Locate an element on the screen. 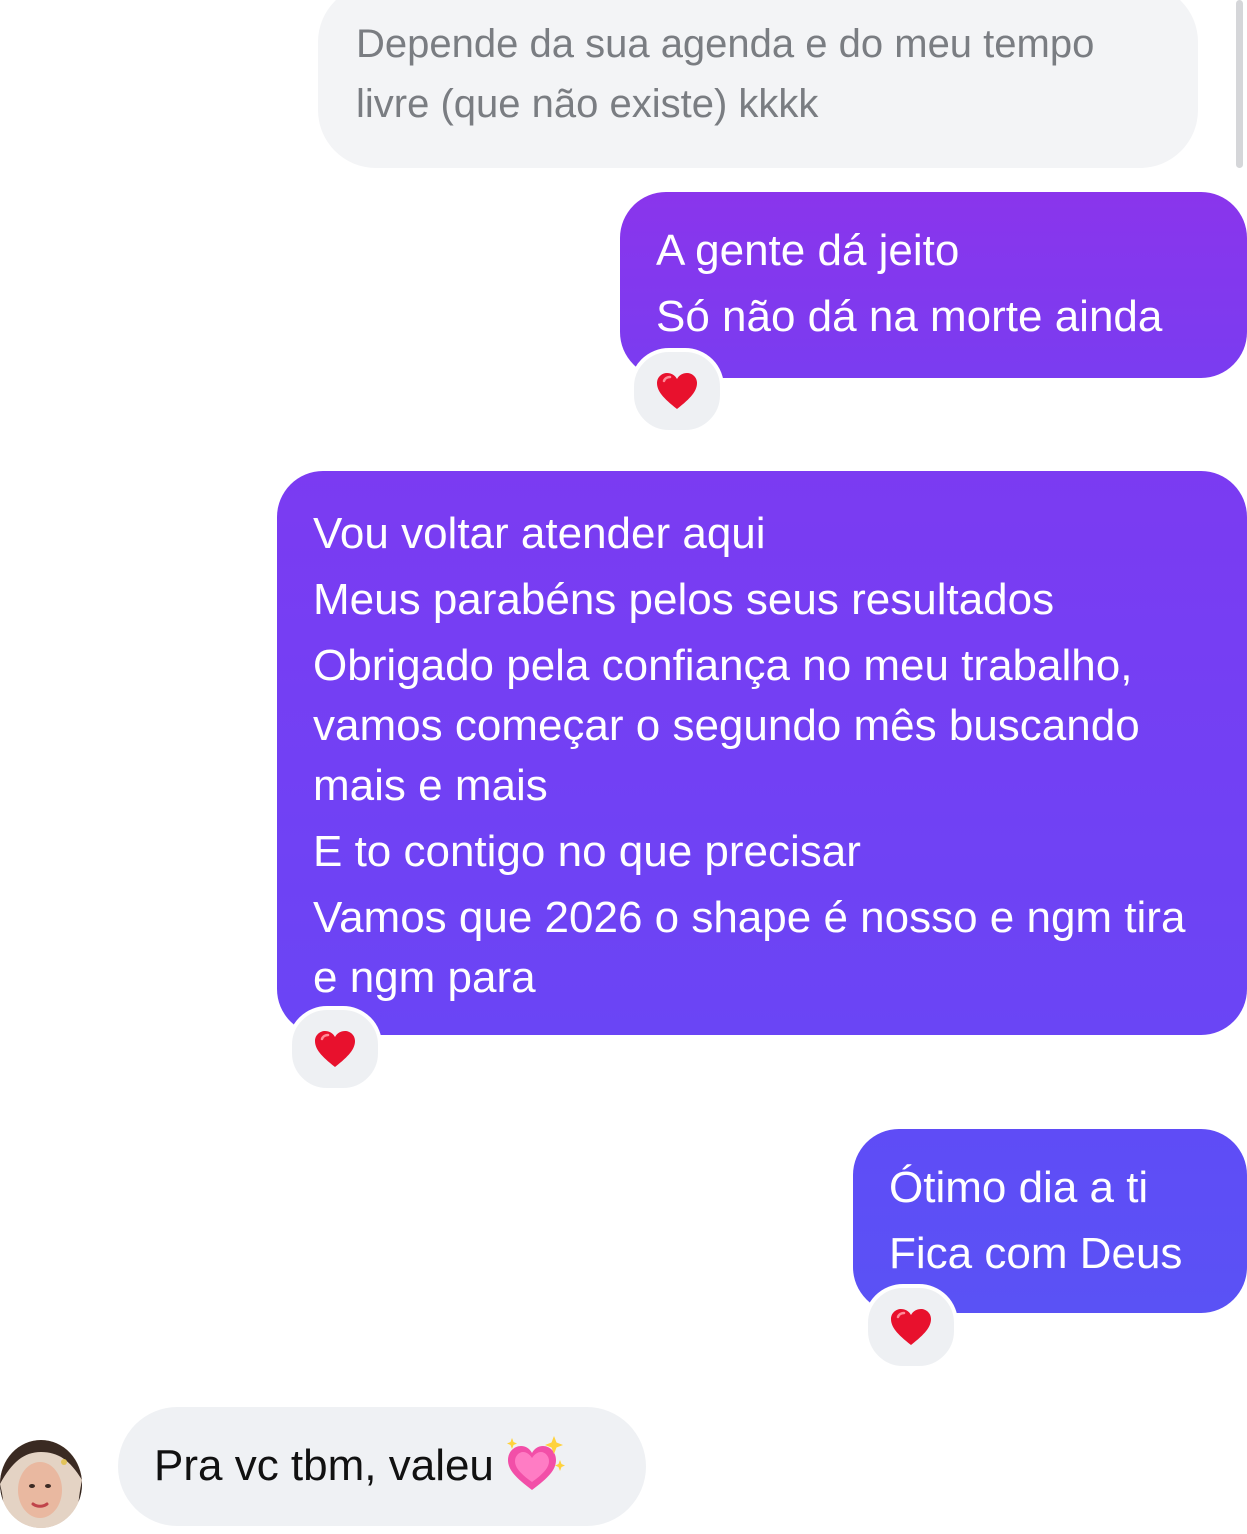 The width and height of the screenshot is (1247, 1534). message-text-line: Pra vc tbm, valeu is located at coordinates (382, 1466).